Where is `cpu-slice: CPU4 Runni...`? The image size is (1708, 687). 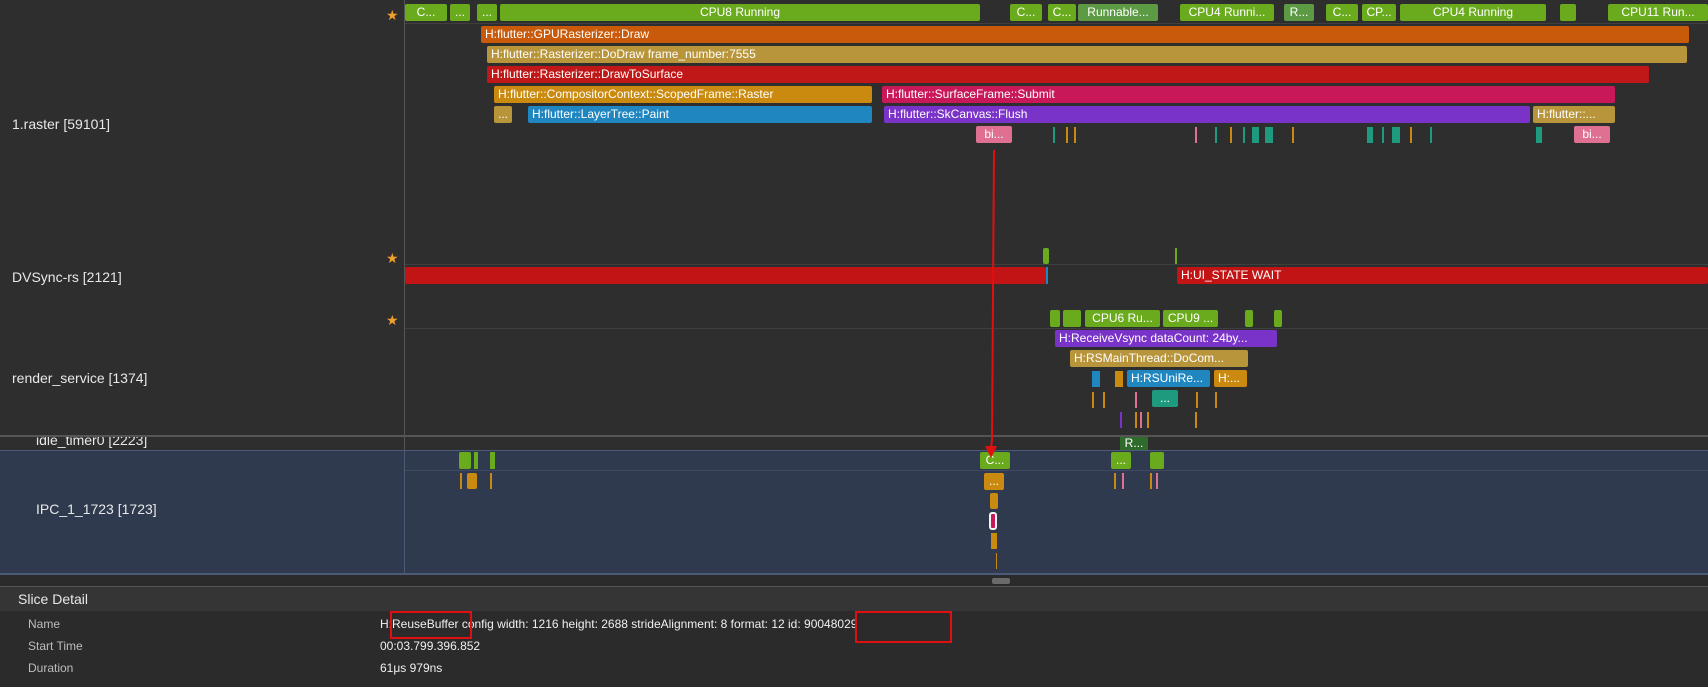 cpu-slice: CPU4 Runni... is located at coordinates (1227, 12).